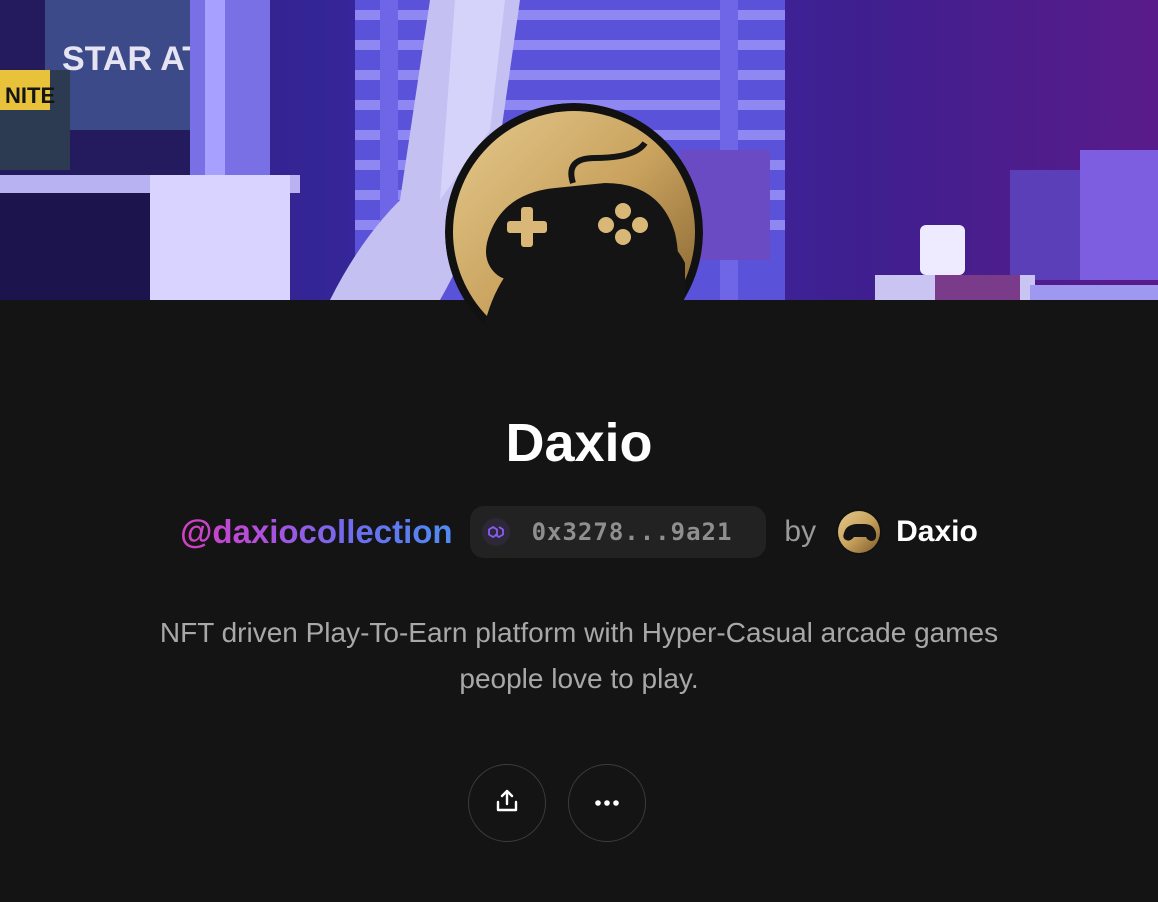 The width and height of the screenshot is (1158, 902). I want to click on collection-meta-row: @daxiocollection 0x3278...9a21 by Daxio, so click(579, 532).